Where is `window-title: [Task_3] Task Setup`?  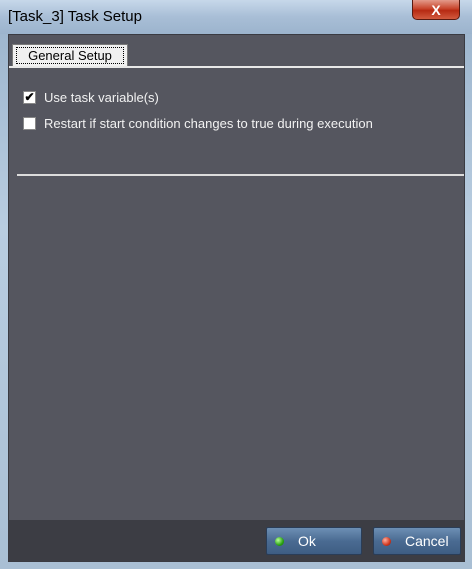 window-title: [Task_3] Task Setup is located at coordinates (75, 16).